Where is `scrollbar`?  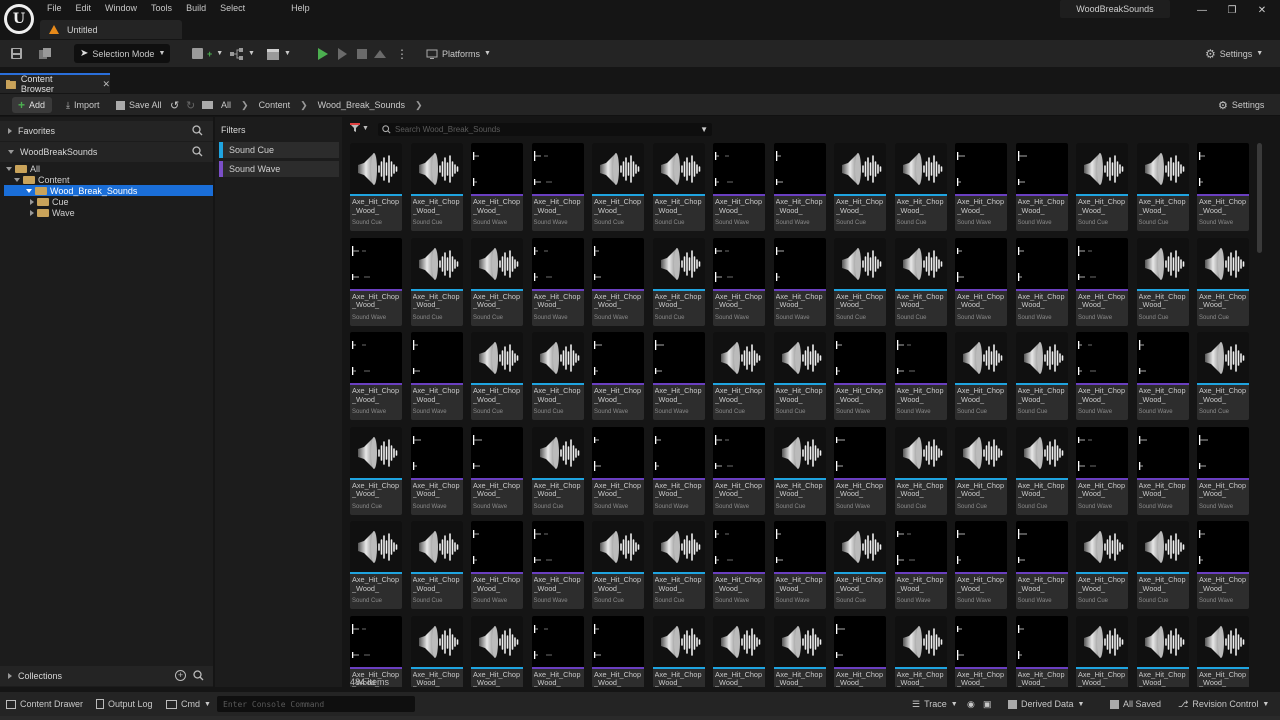 scrollbar is located at coordinates (1259, 198).